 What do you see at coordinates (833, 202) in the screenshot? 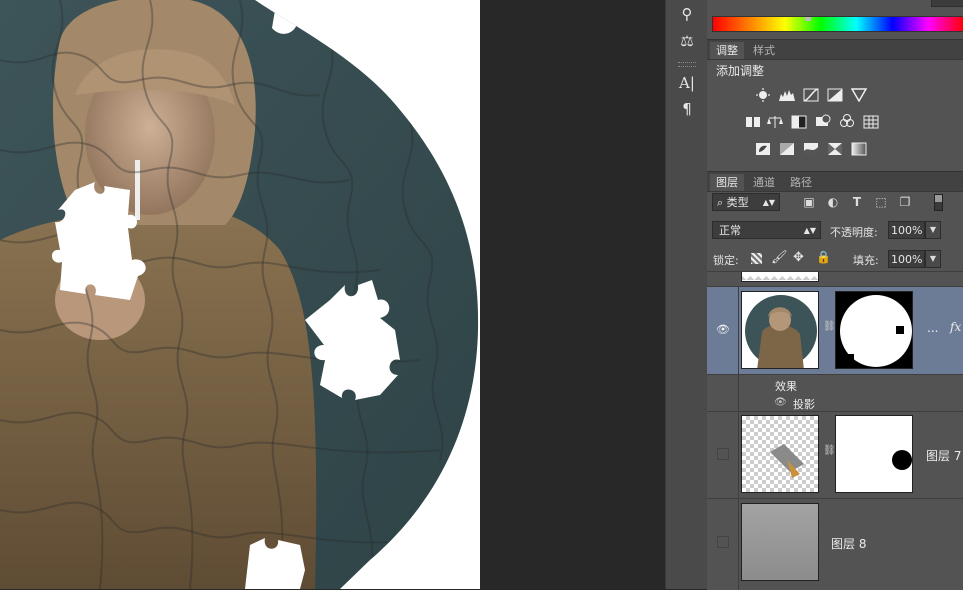
I see `adjustment-filter-icon: ◐` at bounding box center [833, 202].